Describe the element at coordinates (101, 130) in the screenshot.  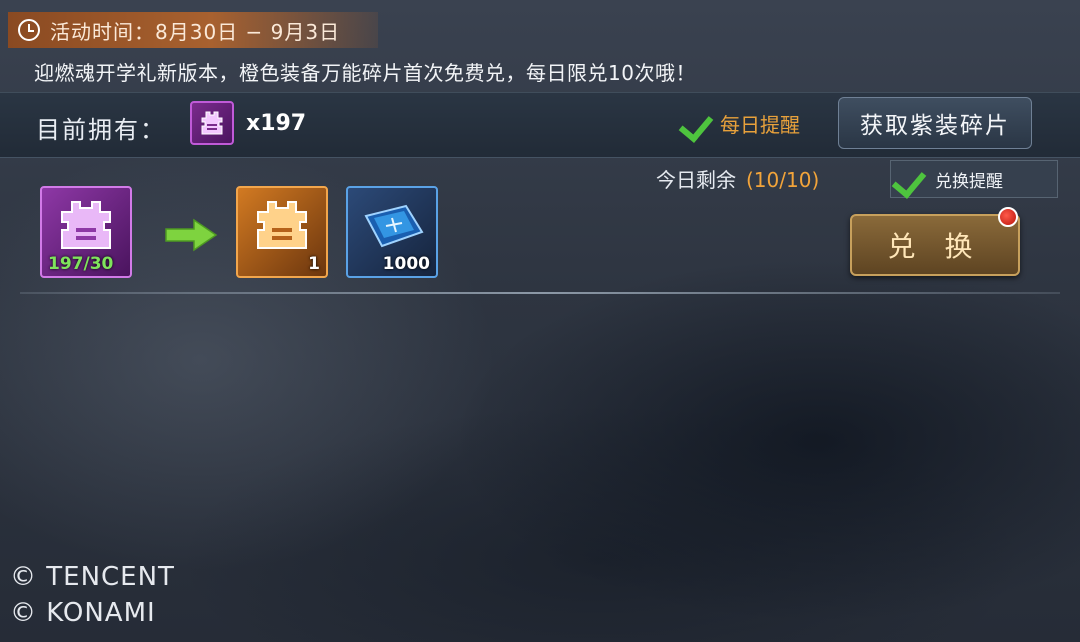
I see `owned-label: 目前拥有：` at that location.